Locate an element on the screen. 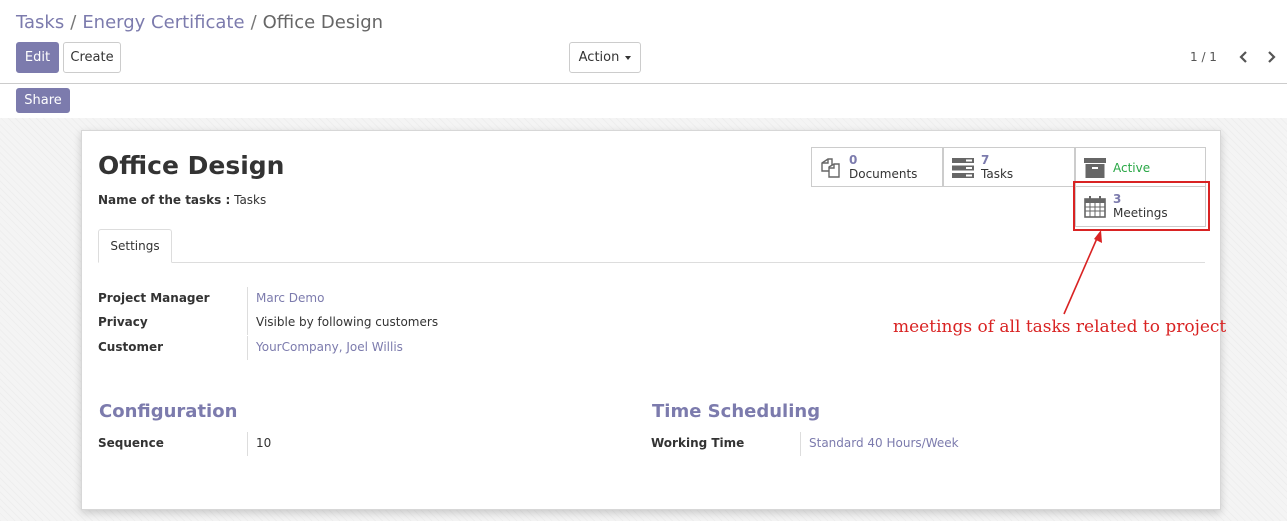 Image resolution: width=1287 pixels, height=521 pixels. chevron-right-icon is located at coordinates (1272, 57).